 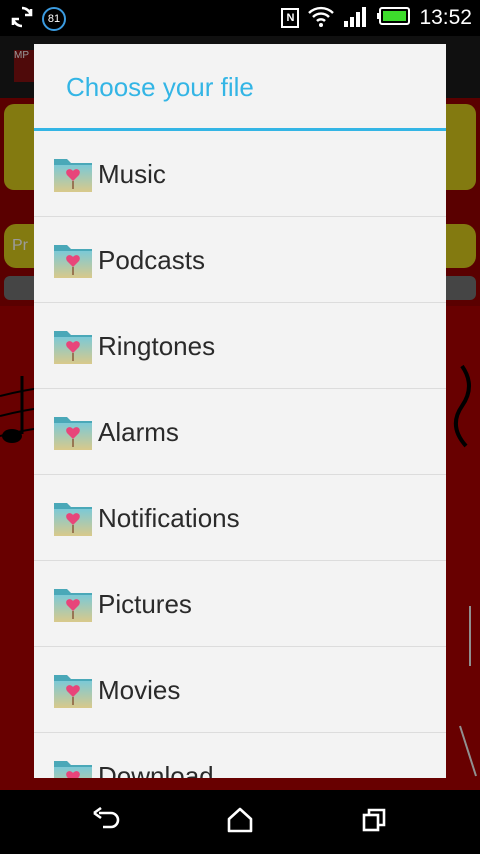 I want to click on status-bar-right: N 13:52, so click(x=376, y=18).